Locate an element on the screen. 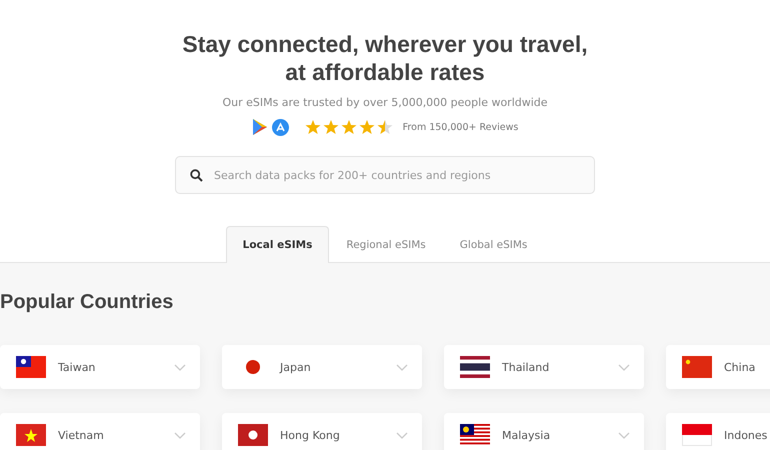 This screenshot has height=450, width=770. hero-title: Stay connected, wherever you travel, at affordable rates is located at coordinates (385, 58).